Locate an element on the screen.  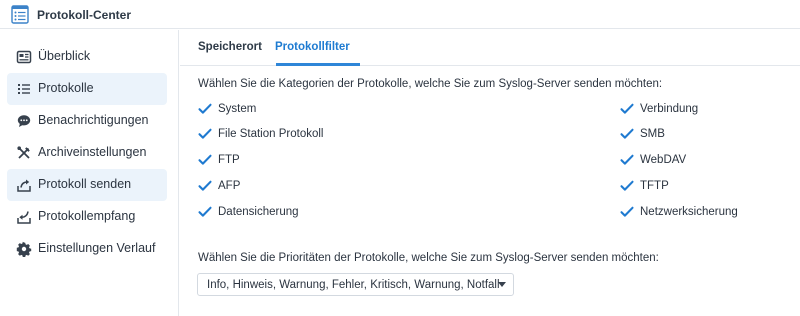
list-icon is located at coordinates (24, 89).